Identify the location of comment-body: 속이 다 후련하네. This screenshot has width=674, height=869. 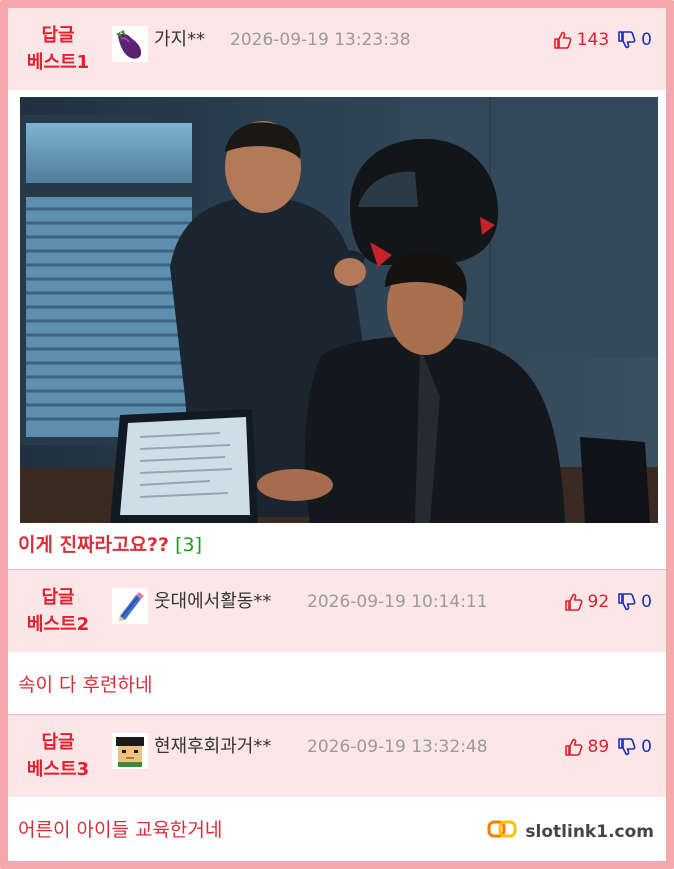
(337, 683).